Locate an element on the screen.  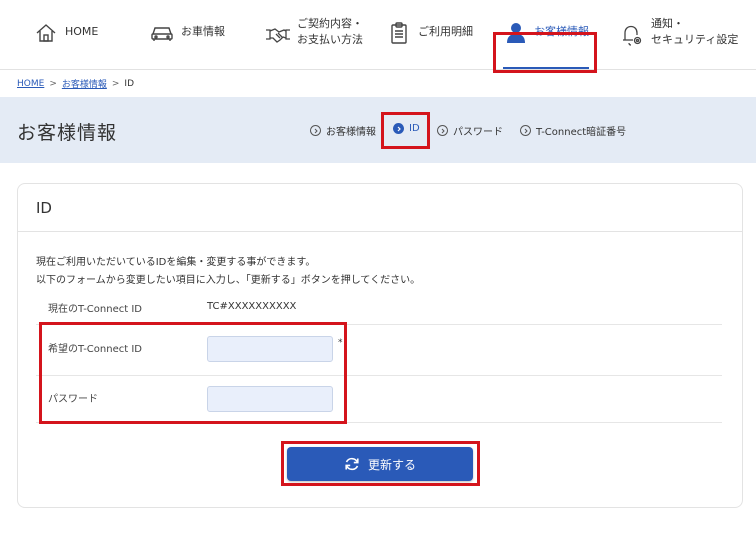
subnav-password: パスワード is located at coordinates (470, 130).